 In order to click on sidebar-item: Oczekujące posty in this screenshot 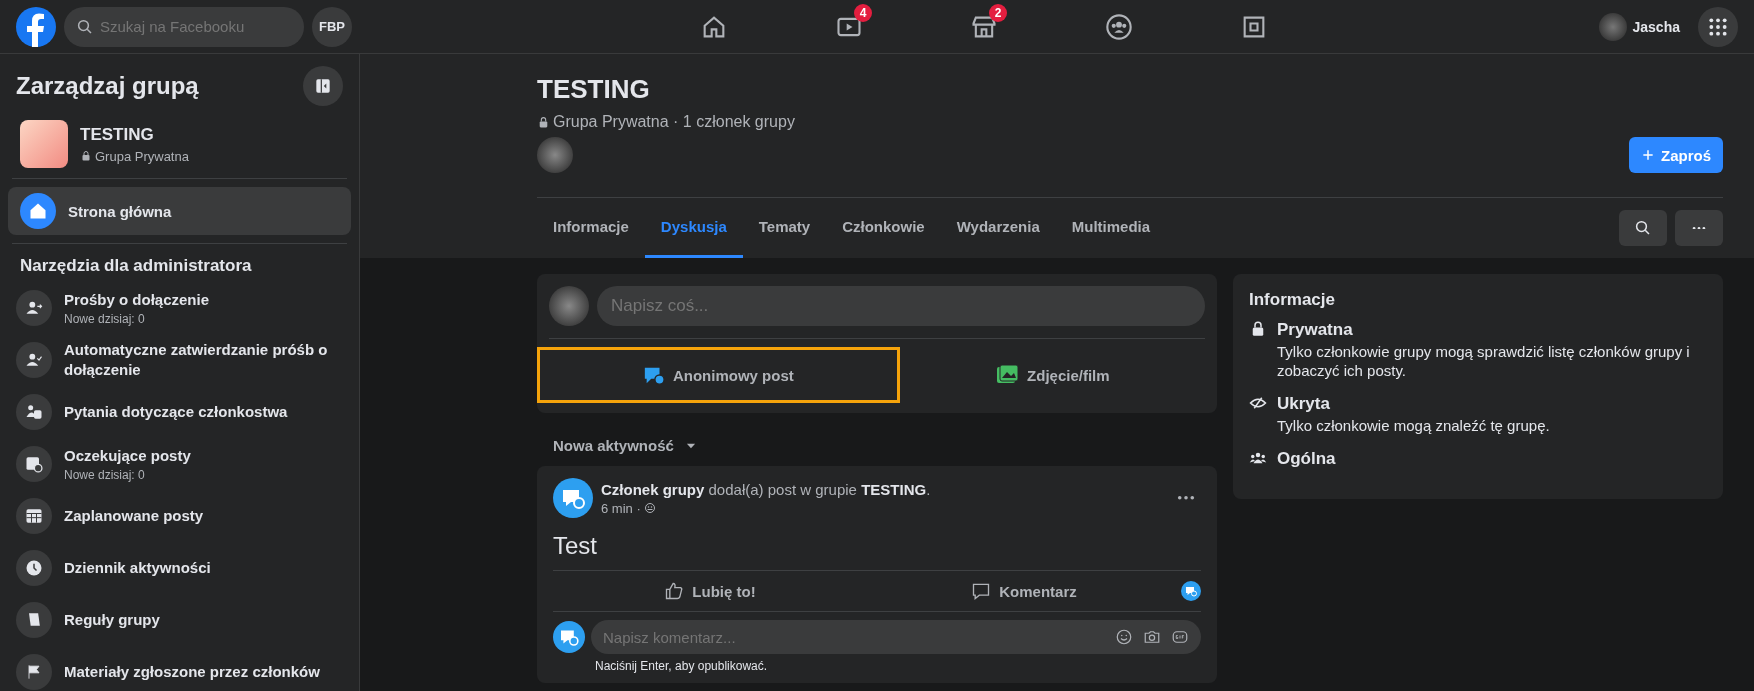, I will do `click(127, 456)`.